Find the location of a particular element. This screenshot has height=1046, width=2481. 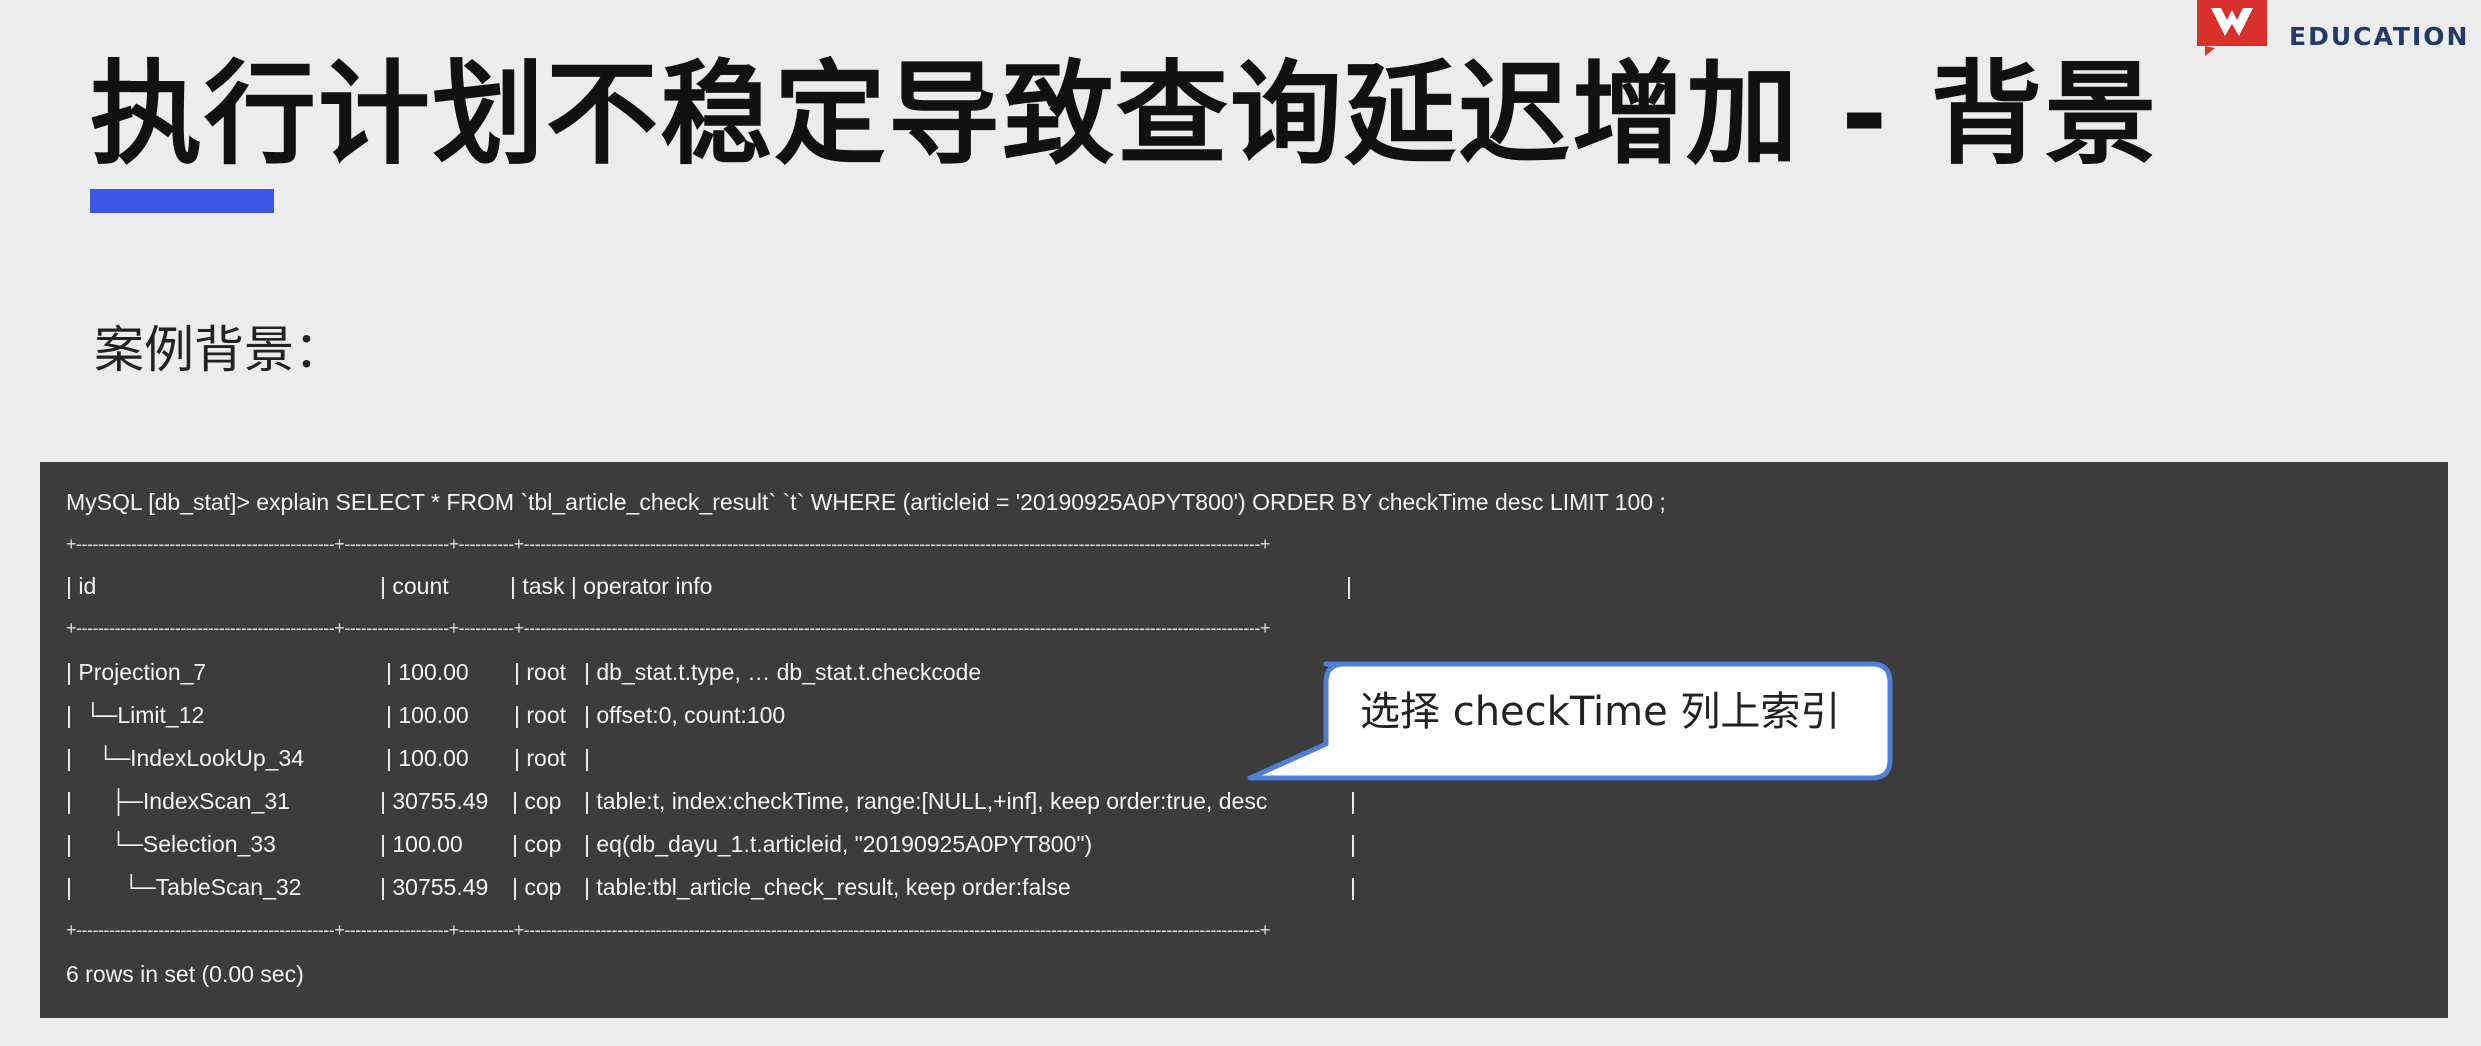

row-id: | └─IndexLookUp_34 is located at coordinates (185, 758).